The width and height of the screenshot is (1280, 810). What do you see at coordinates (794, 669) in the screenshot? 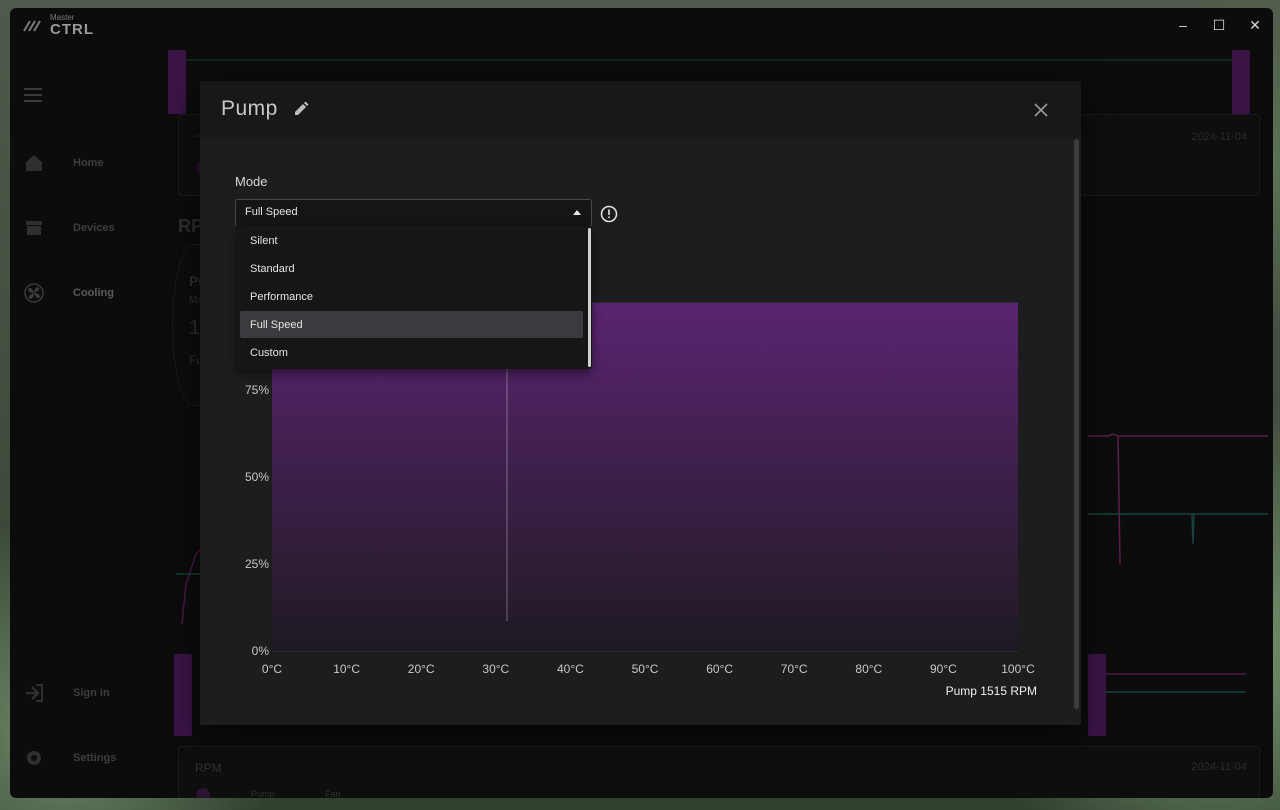
I see `x-tick-label: 70°C` at bounding box center [794, 669].